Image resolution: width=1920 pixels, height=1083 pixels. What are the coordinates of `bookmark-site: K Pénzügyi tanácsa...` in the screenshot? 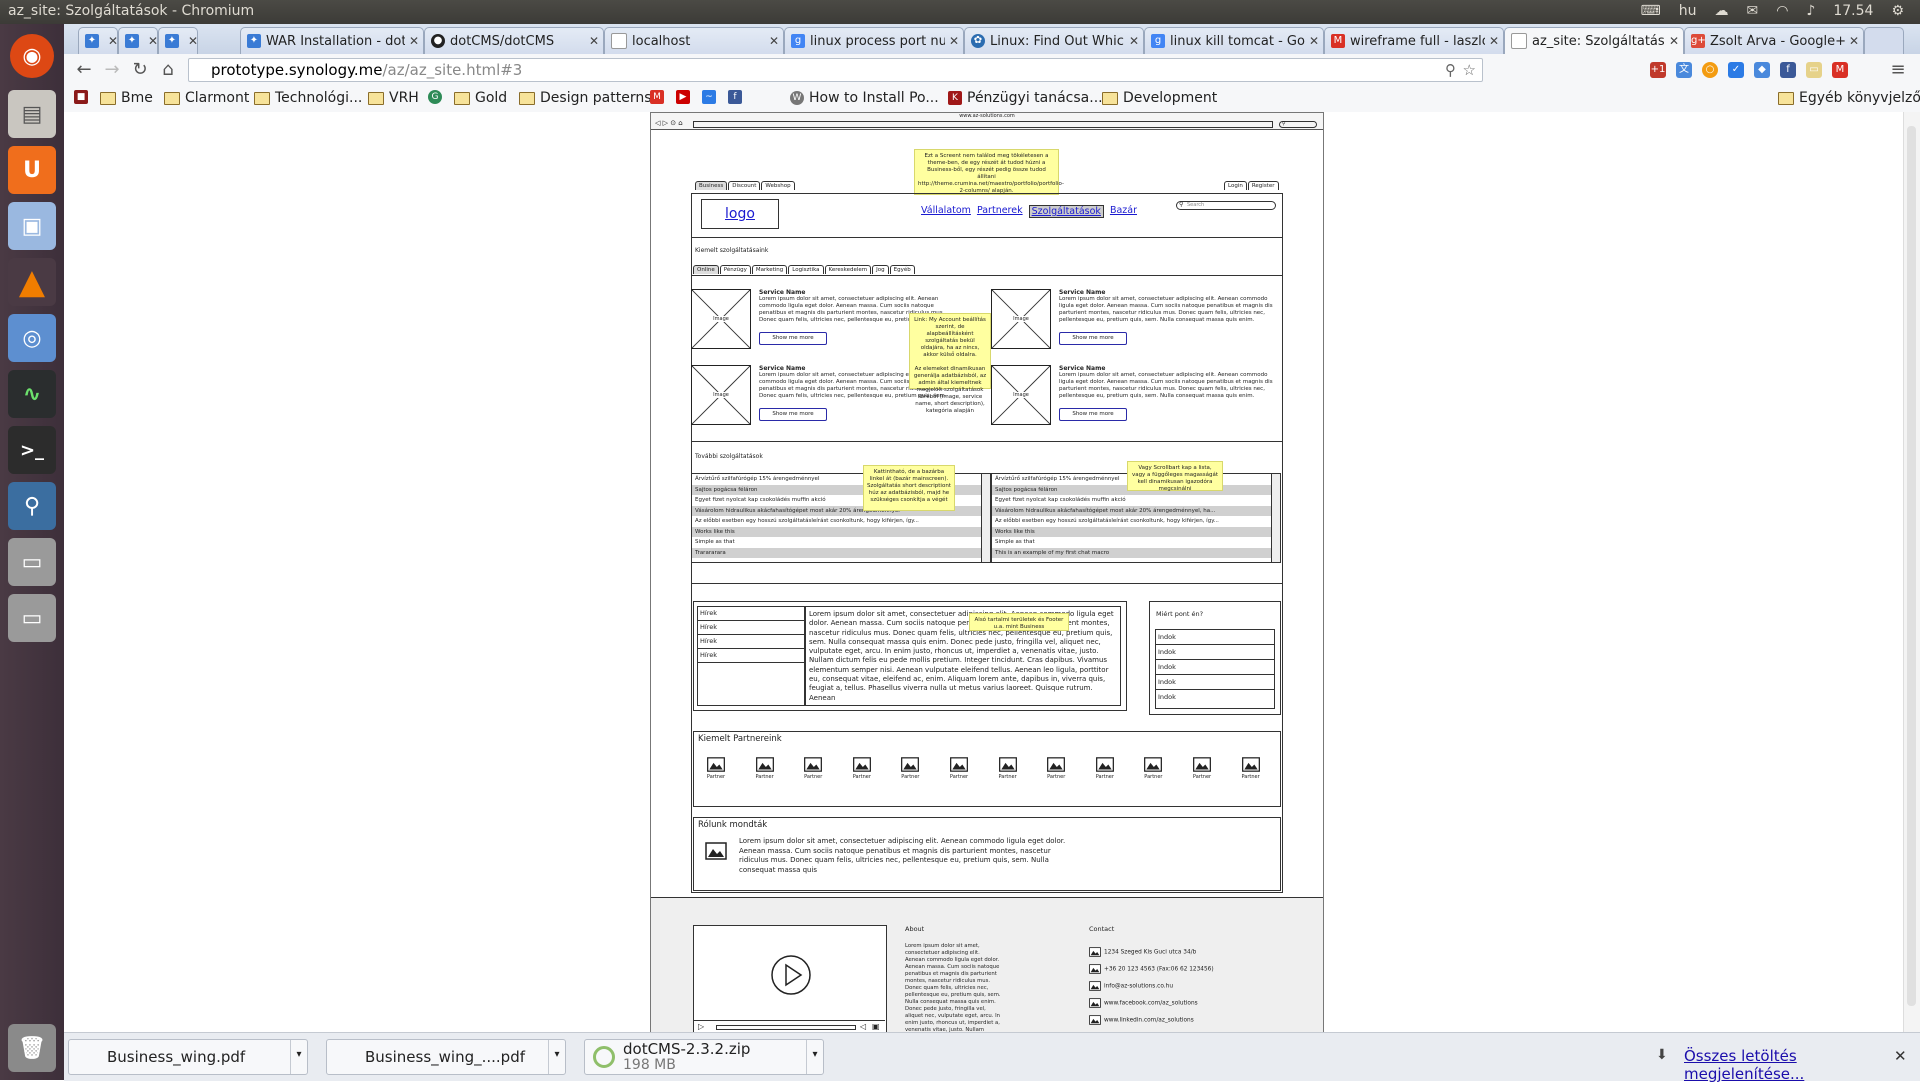 It's located at (1025, 98).